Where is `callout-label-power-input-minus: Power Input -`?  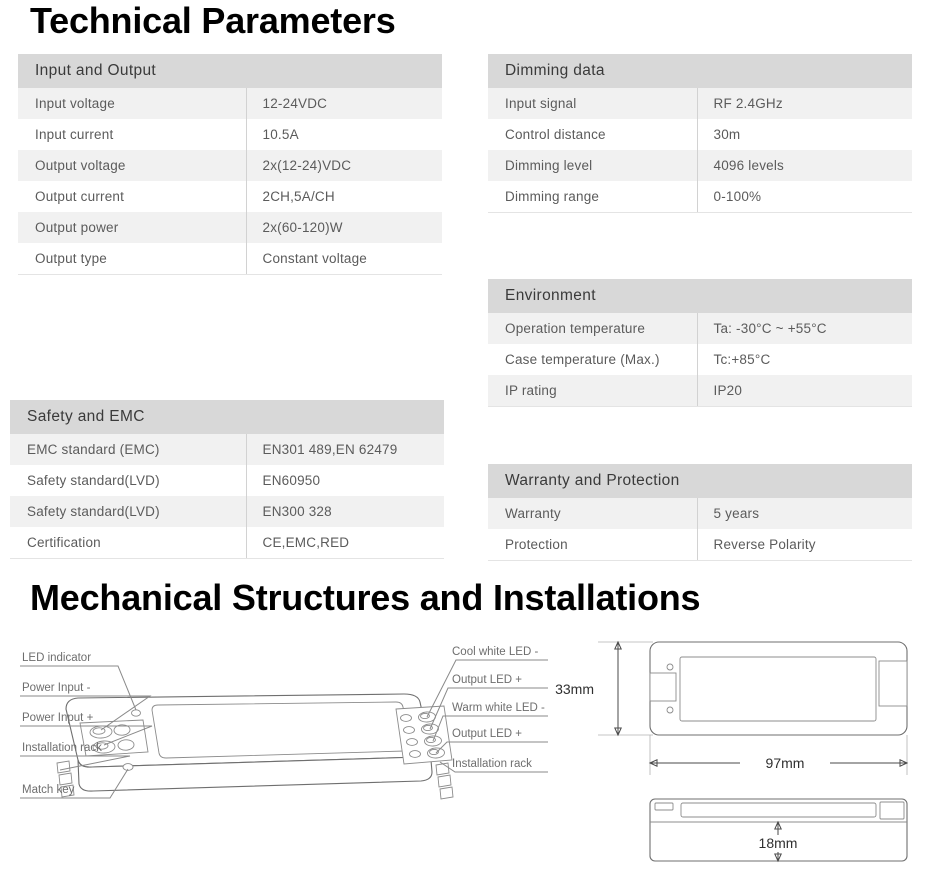
callout-label-power-input-minus: Power Input - is located at coordinates (56, 688).